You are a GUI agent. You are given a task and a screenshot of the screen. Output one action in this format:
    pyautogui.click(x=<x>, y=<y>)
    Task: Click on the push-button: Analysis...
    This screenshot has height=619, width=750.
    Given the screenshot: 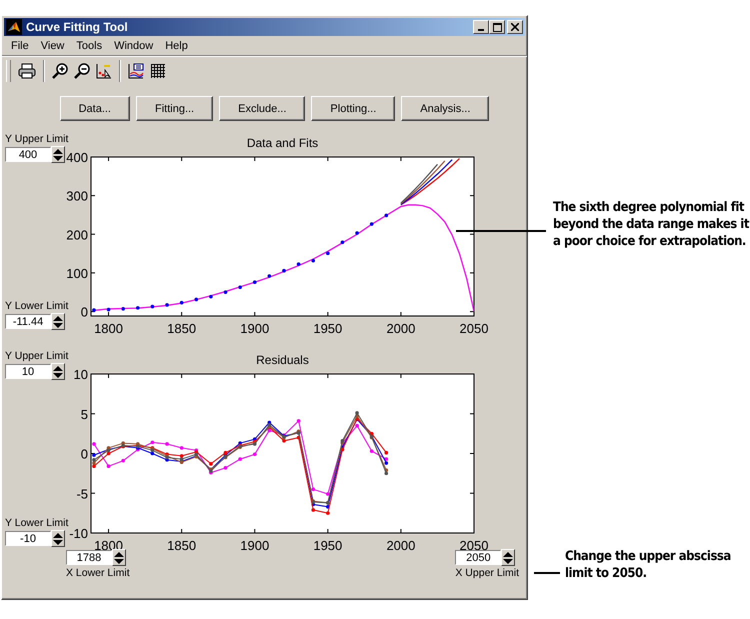 What is the action you would take?
    pyautogui.click(x=445, y=108)
    